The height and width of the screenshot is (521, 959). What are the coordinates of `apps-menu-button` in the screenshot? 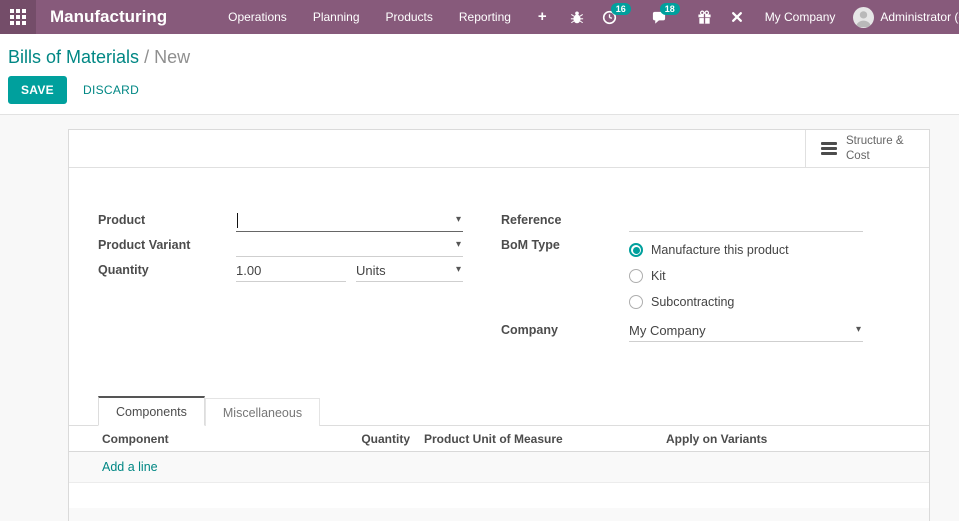 It's located at (18, 17).